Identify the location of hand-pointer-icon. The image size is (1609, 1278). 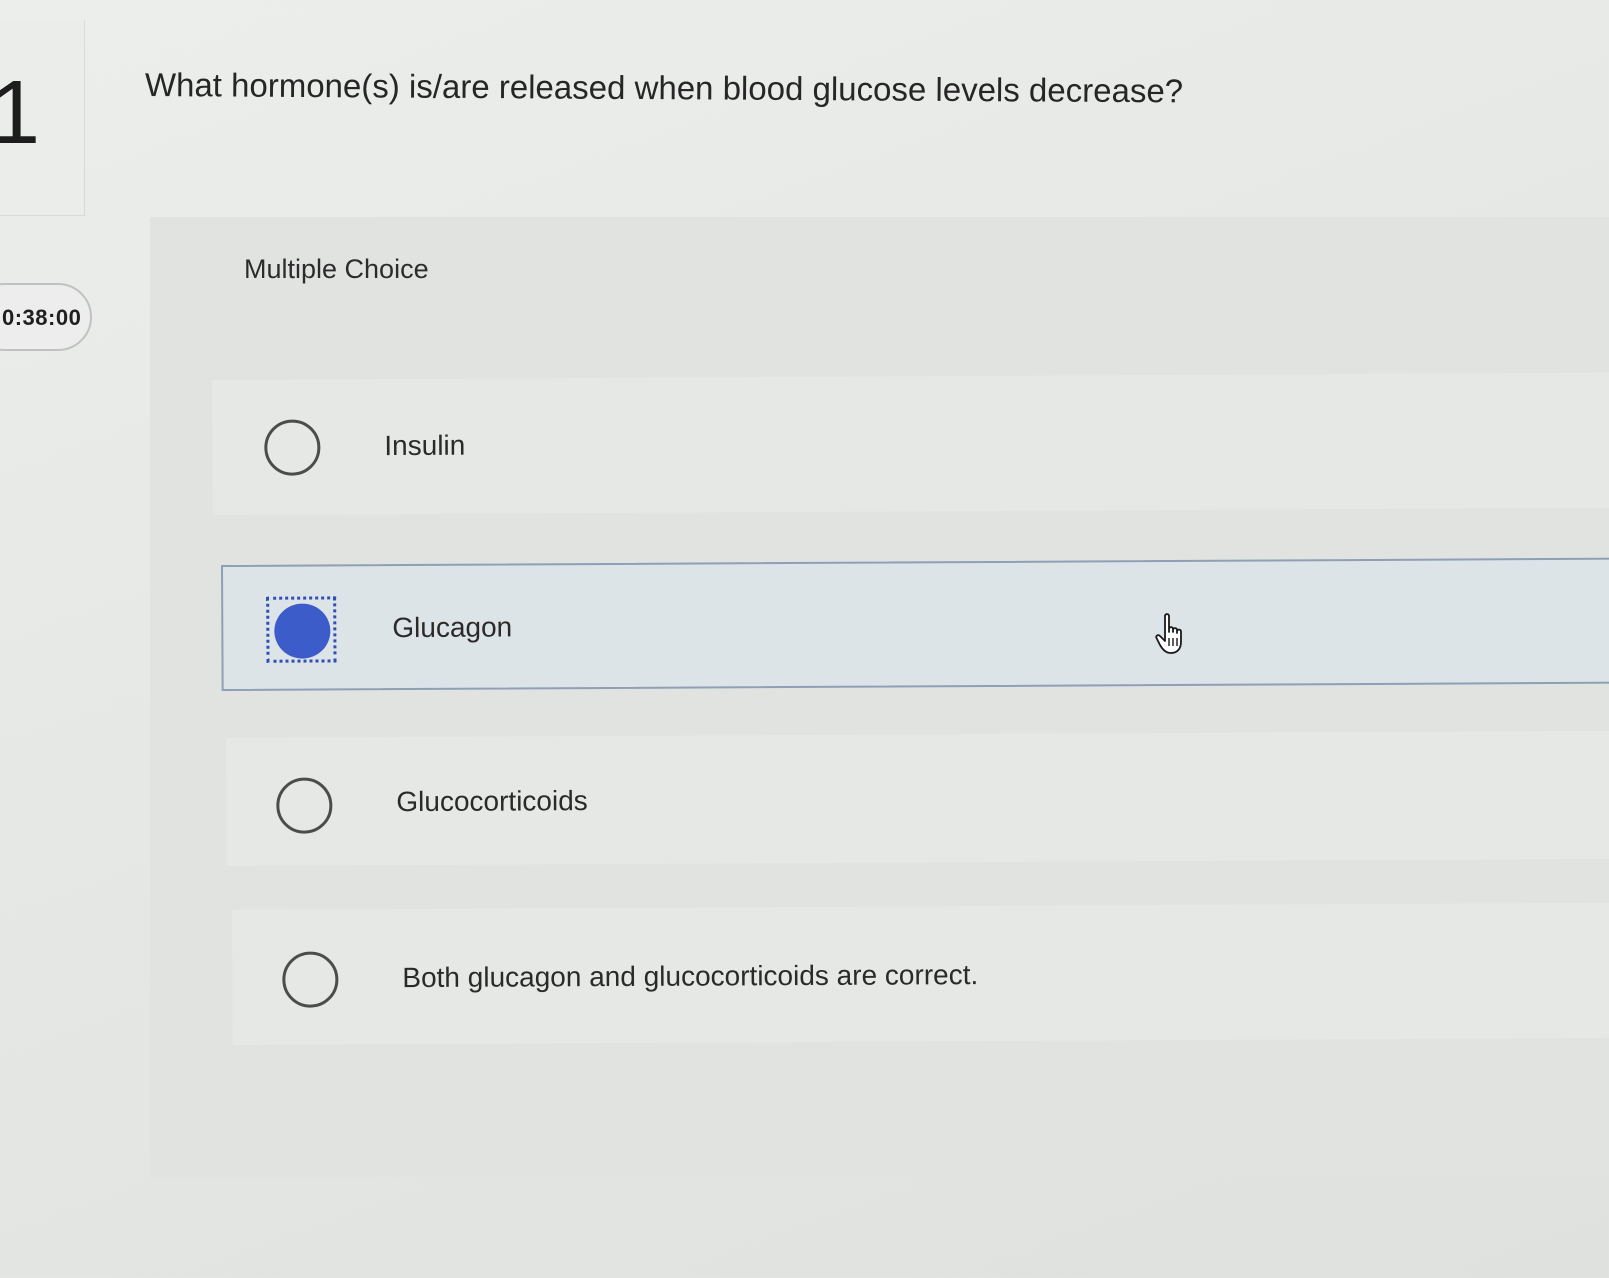
(1168, 633).